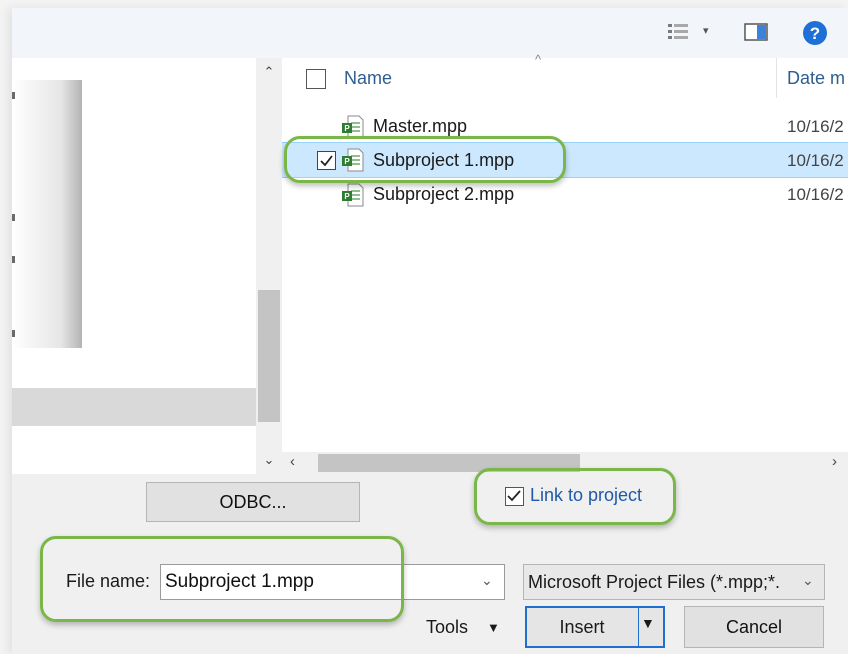 This screenshot has height=654, width=848. Describe the element at coordinates (680, 34) in the screenshot. I see `list-view-icon` at that location.